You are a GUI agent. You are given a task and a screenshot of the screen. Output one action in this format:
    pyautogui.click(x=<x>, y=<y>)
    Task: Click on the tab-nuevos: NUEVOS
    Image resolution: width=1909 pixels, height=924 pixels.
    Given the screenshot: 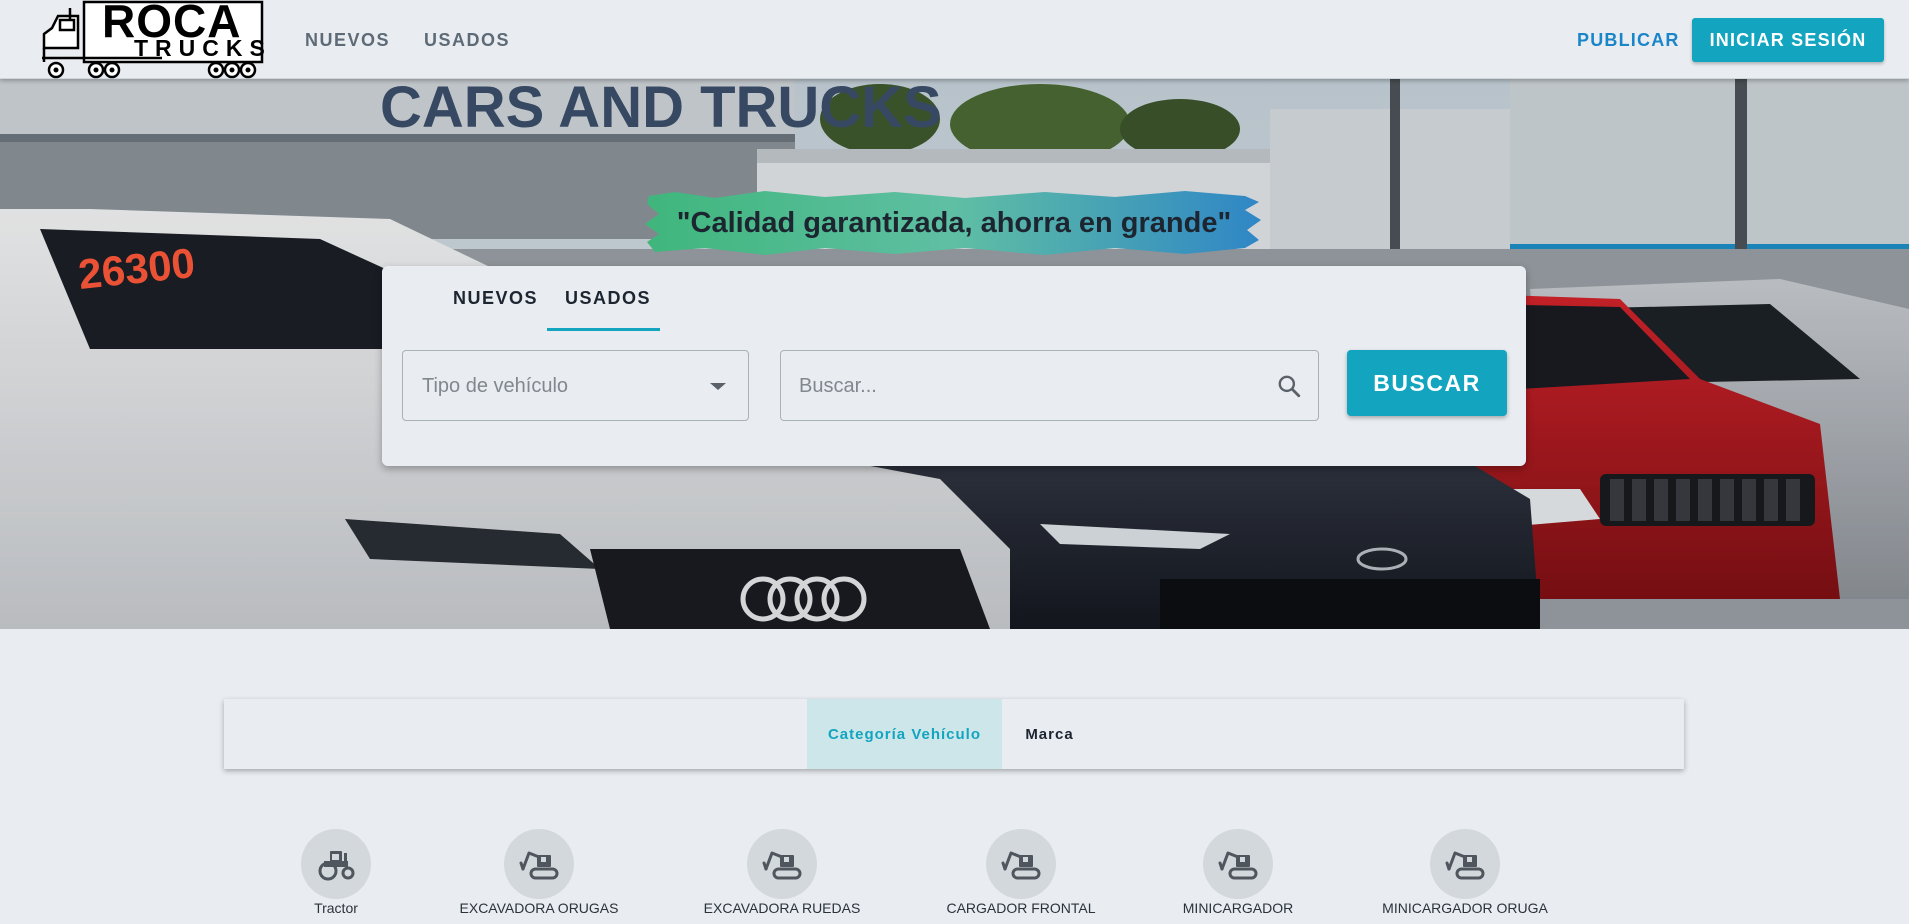 What is the action you would take?
    pyautogui.click(x=495, y=298)
    